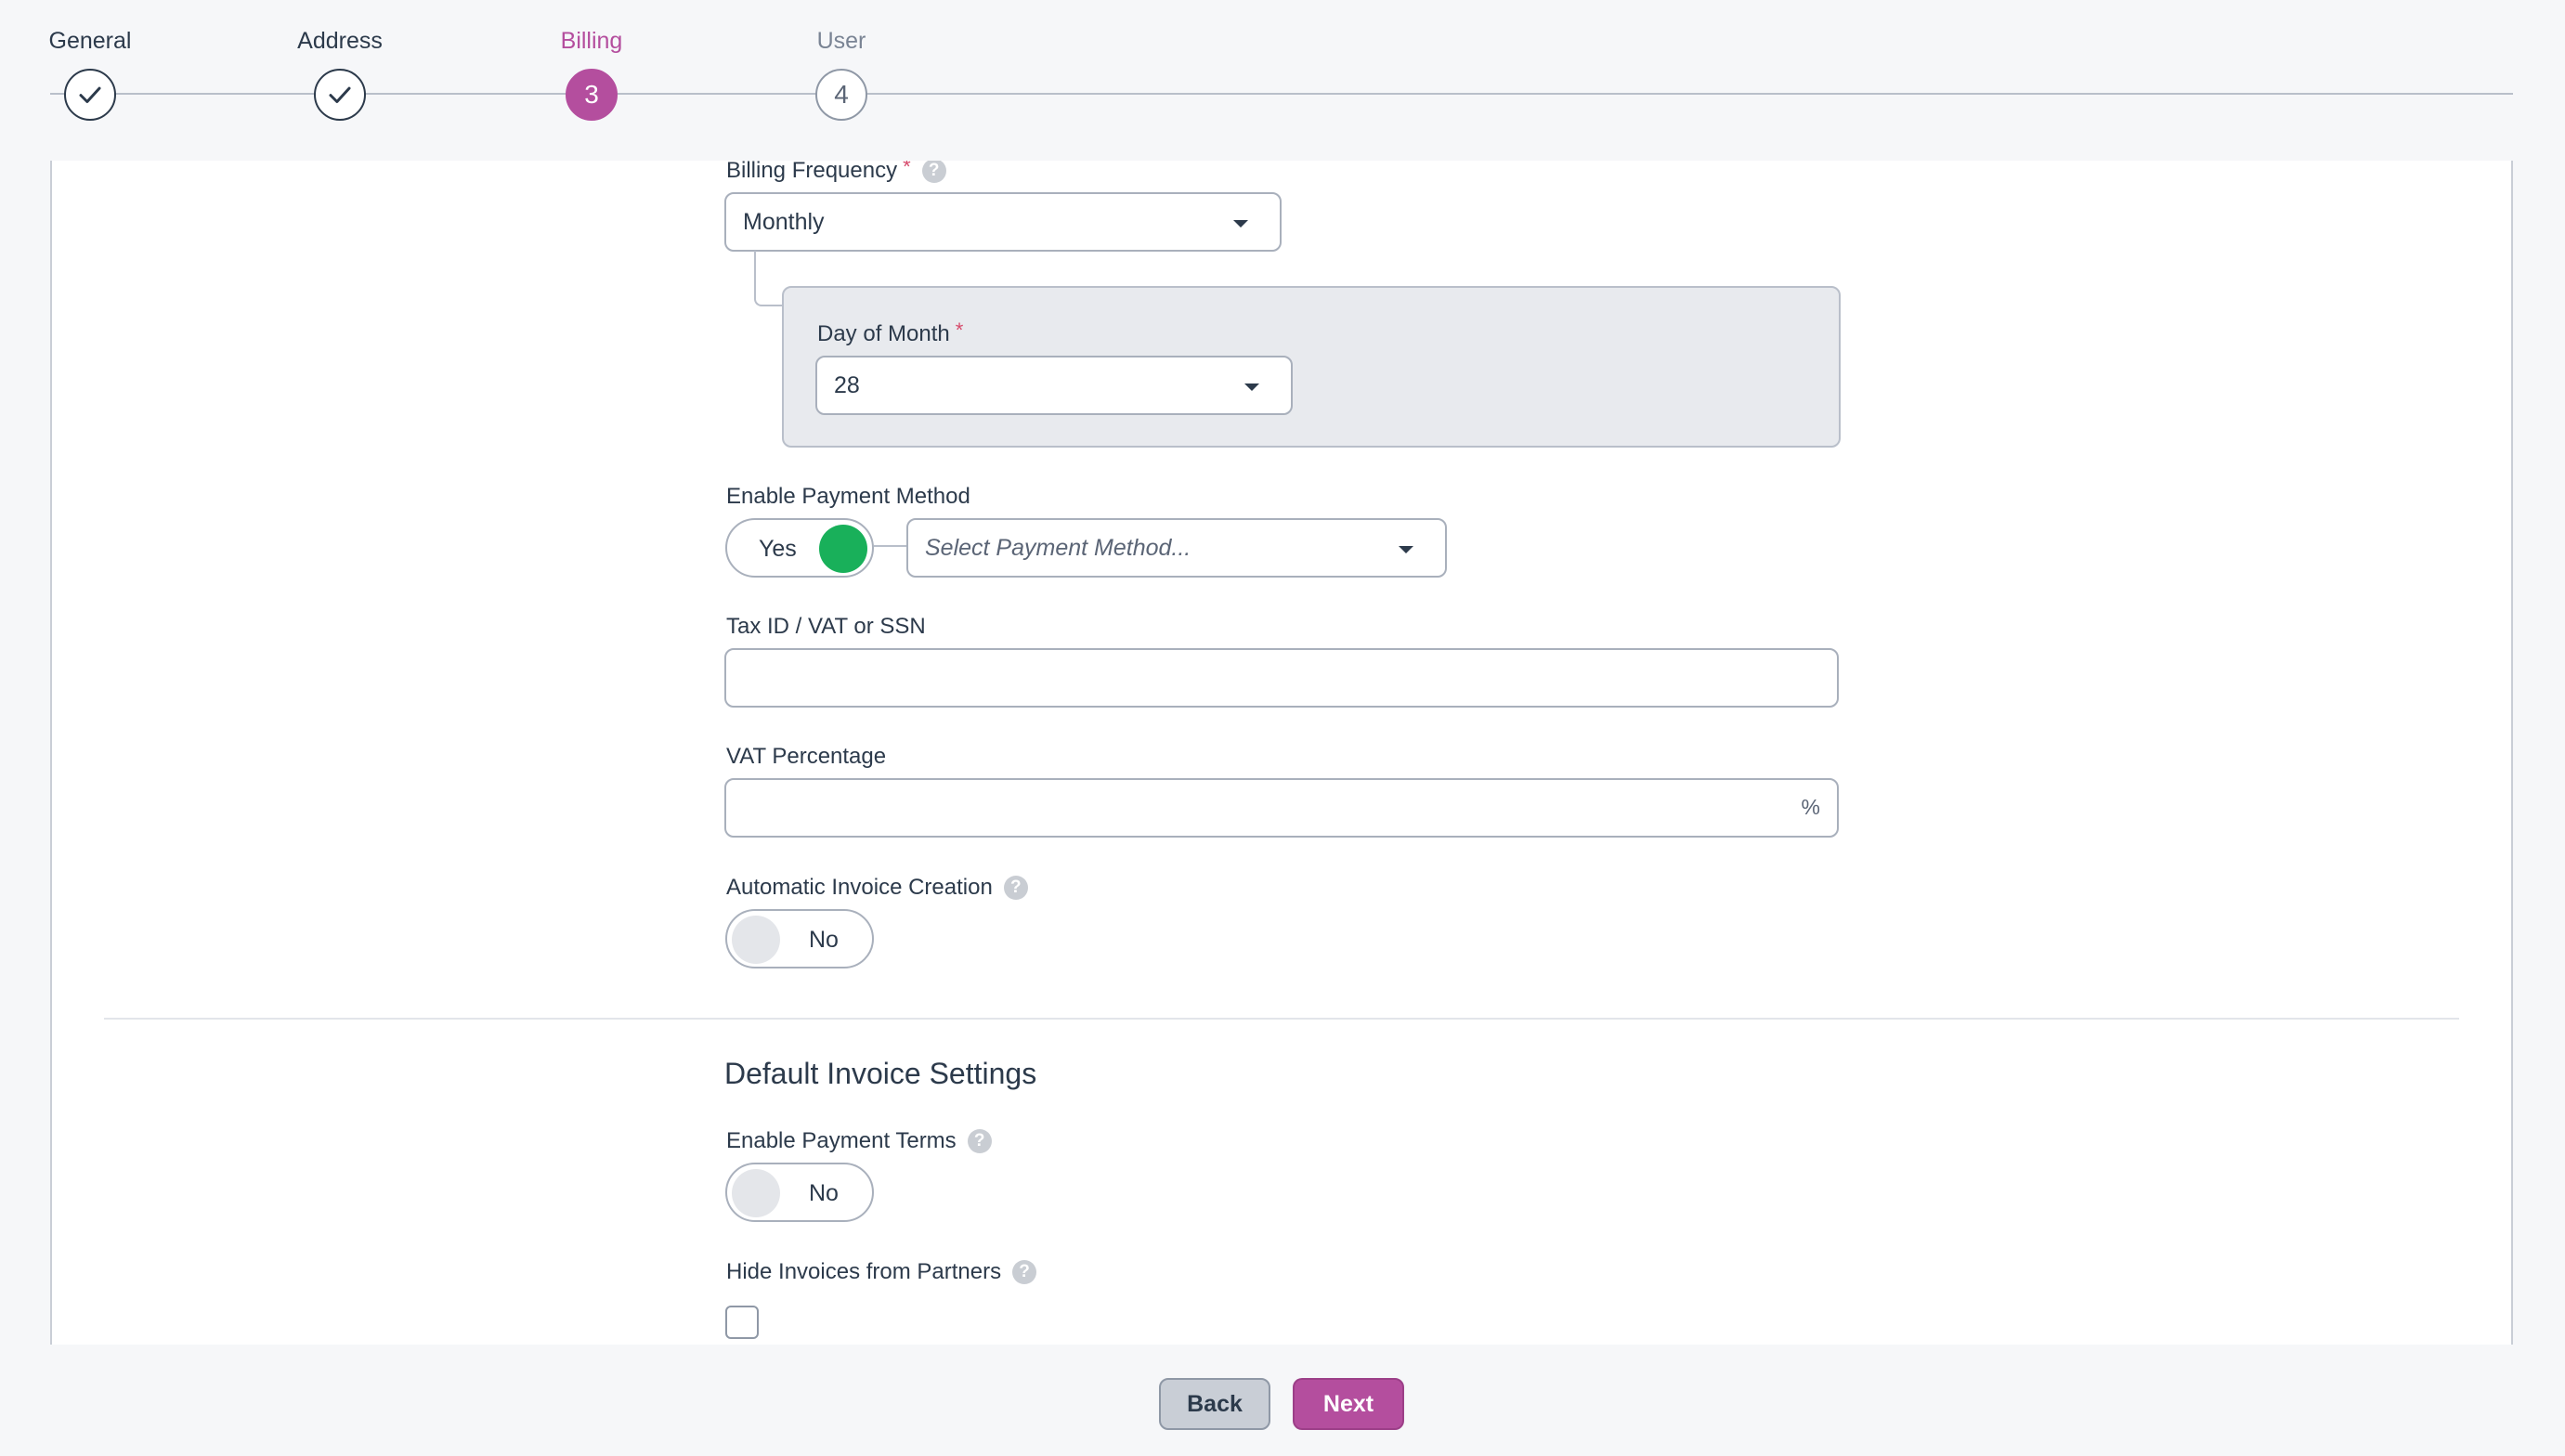  What do you see at coordinates (1003, 222) in the screenshot?
I see `billing-frequency-select: Monthly` at bounding box center [1003, 222].